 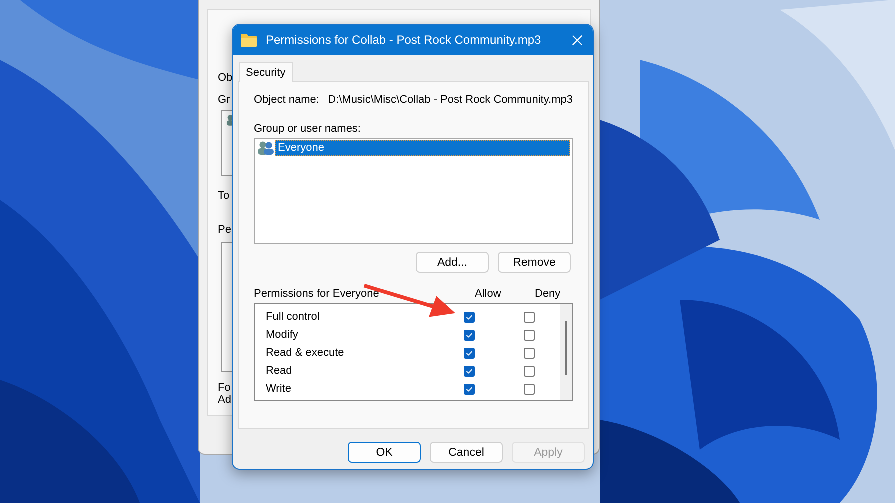 What do you see at coordinates (384, 452) in the screenshot?
I see `dialog-button: OK` at bounding box center [384, 452].